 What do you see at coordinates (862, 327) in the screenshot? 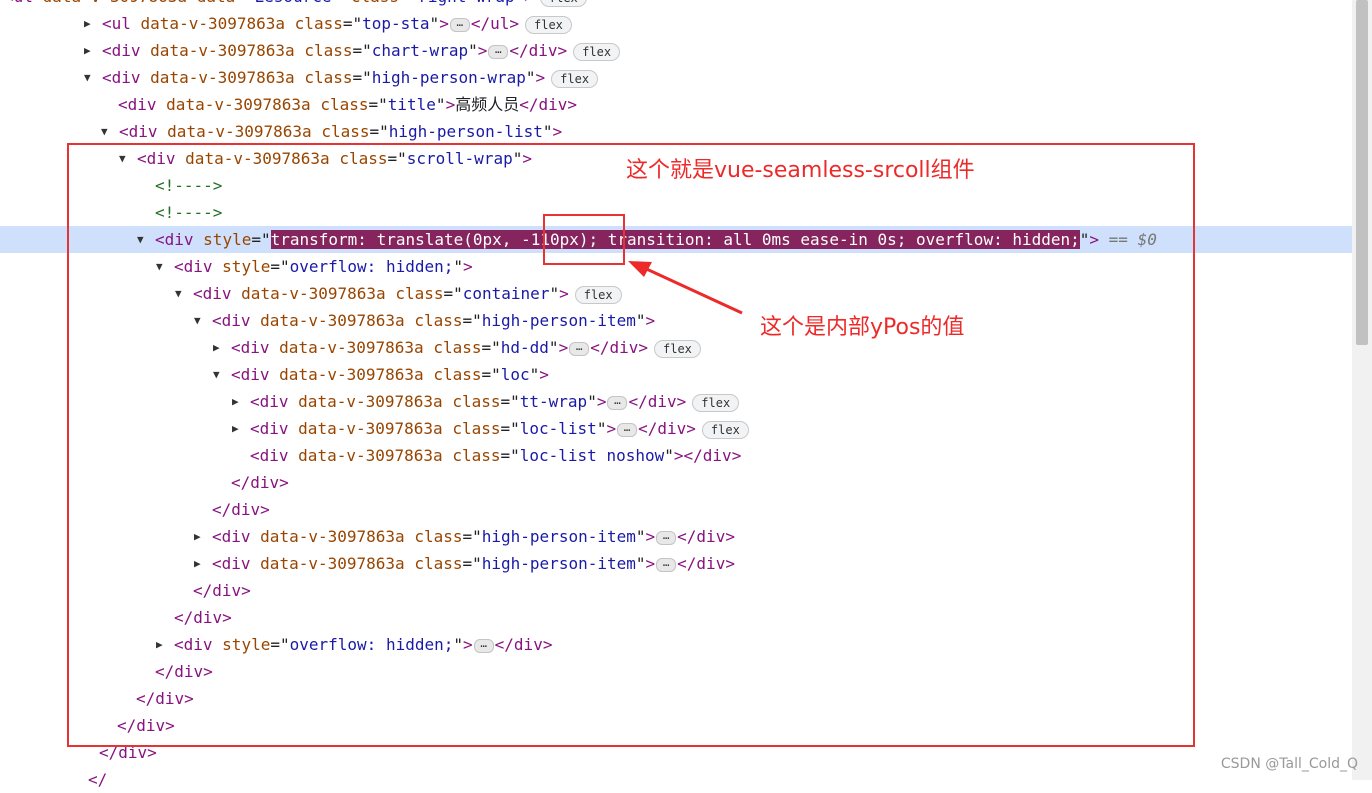
I see `ypos-note: 这个是内部yPos的值` at bounding box center [862, 327].